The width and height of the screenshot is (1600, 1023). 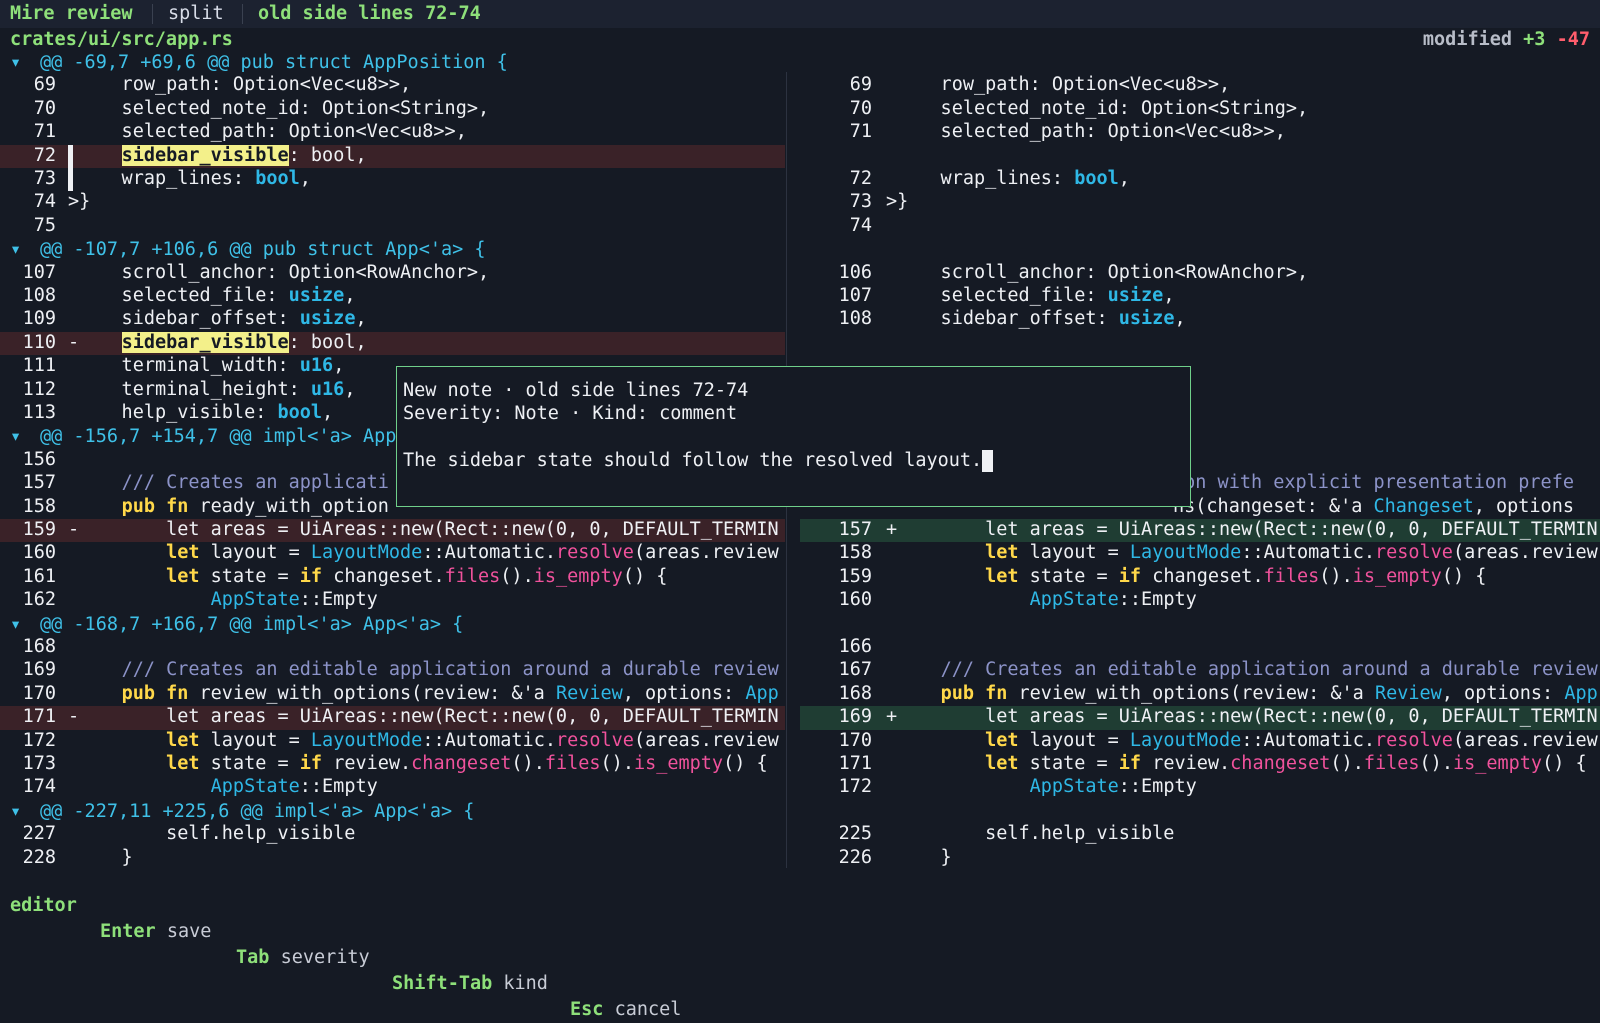 What do you see at coordinates (283, 272) in the screenshot?
I see `code-token: scroll_anchor: Option<RowAnchor>,` at bounding box center [283, 272].